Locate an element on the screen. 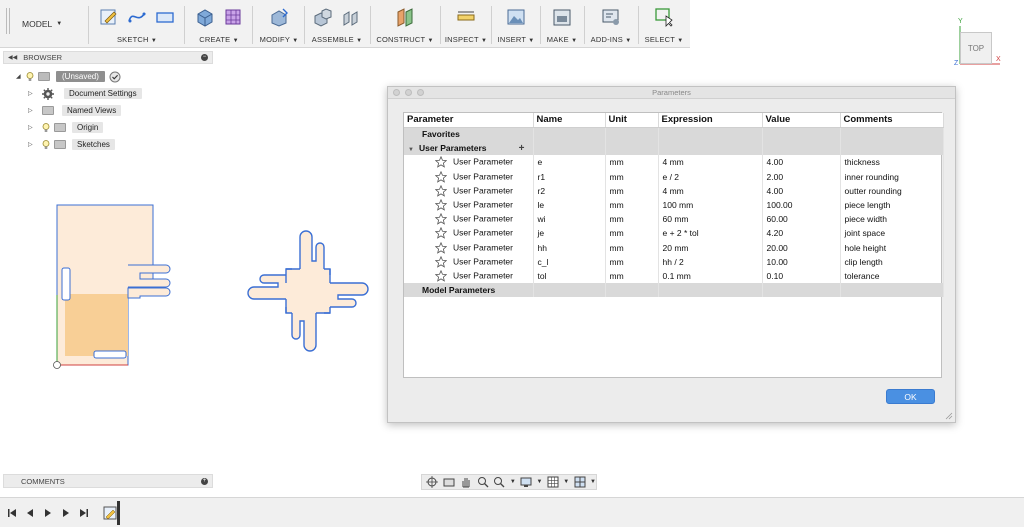 This screenshot has width=1024, height=527. view-cube-face-top: TOP is located at coordinates (976, 48).